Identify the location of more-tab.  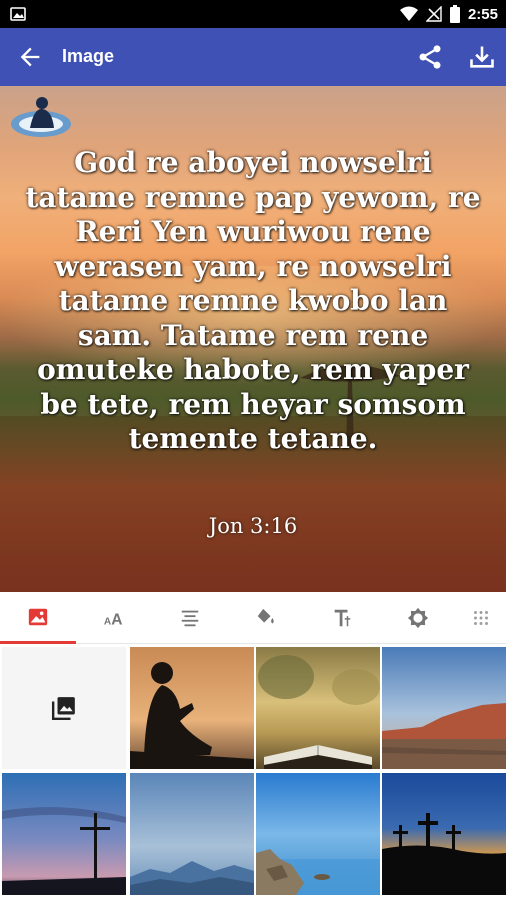
(481, 618).